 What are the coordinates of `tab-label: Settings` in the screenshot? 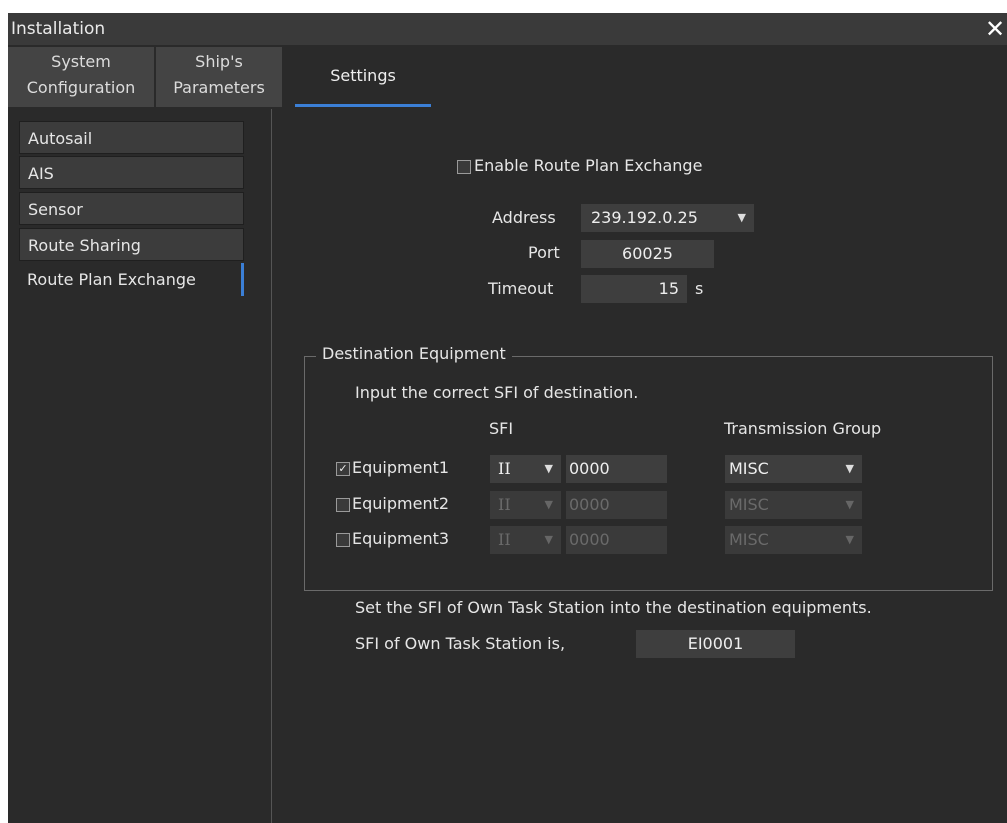 It's located at (363, 75).